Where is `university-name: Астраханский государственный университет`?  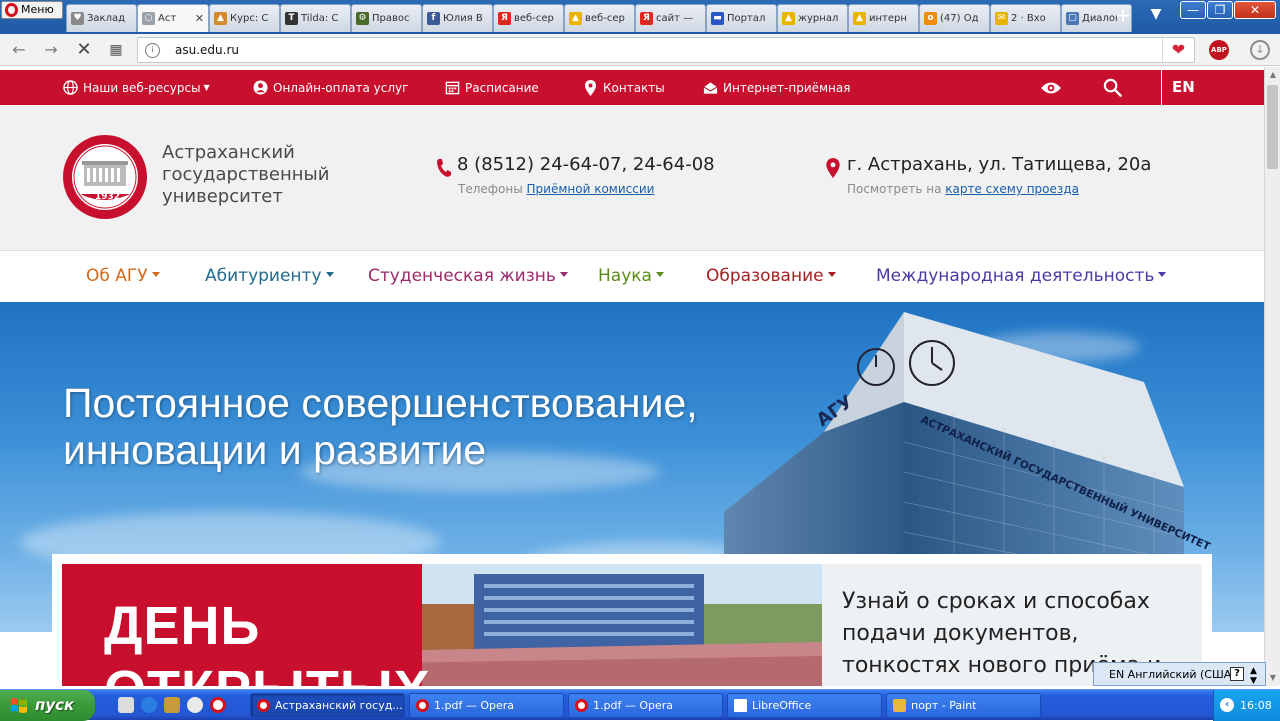
university-name: Астраханский государственный университет is located at coordinates (245, 175).